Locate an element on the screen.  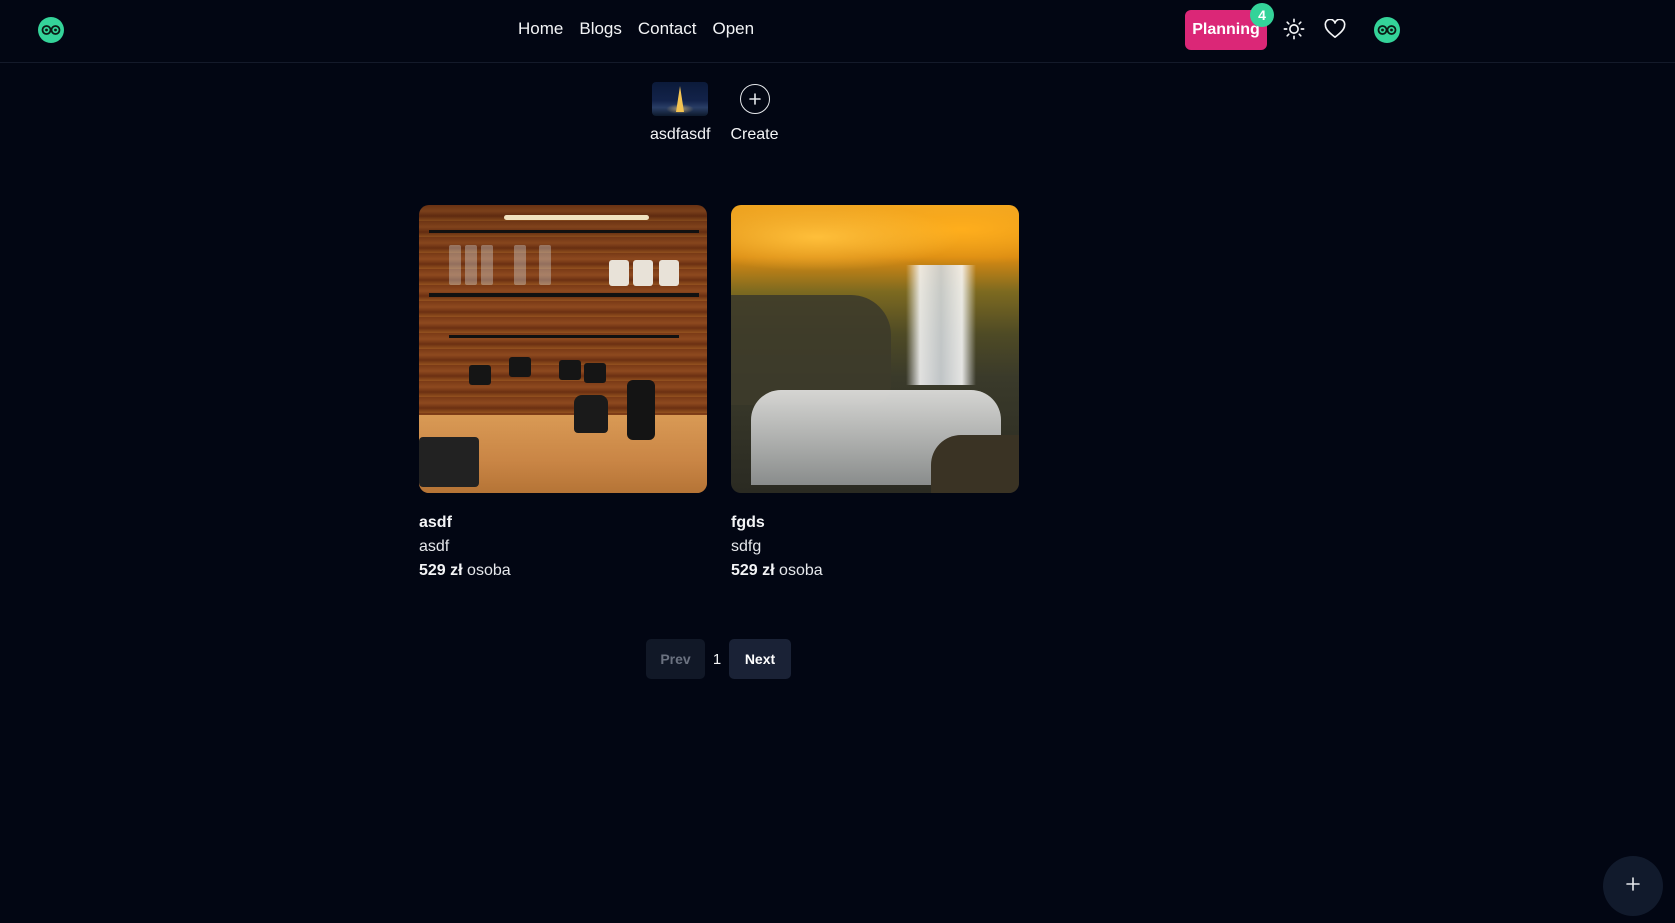
create-story-button: Create is located at coordinates (754, 113).